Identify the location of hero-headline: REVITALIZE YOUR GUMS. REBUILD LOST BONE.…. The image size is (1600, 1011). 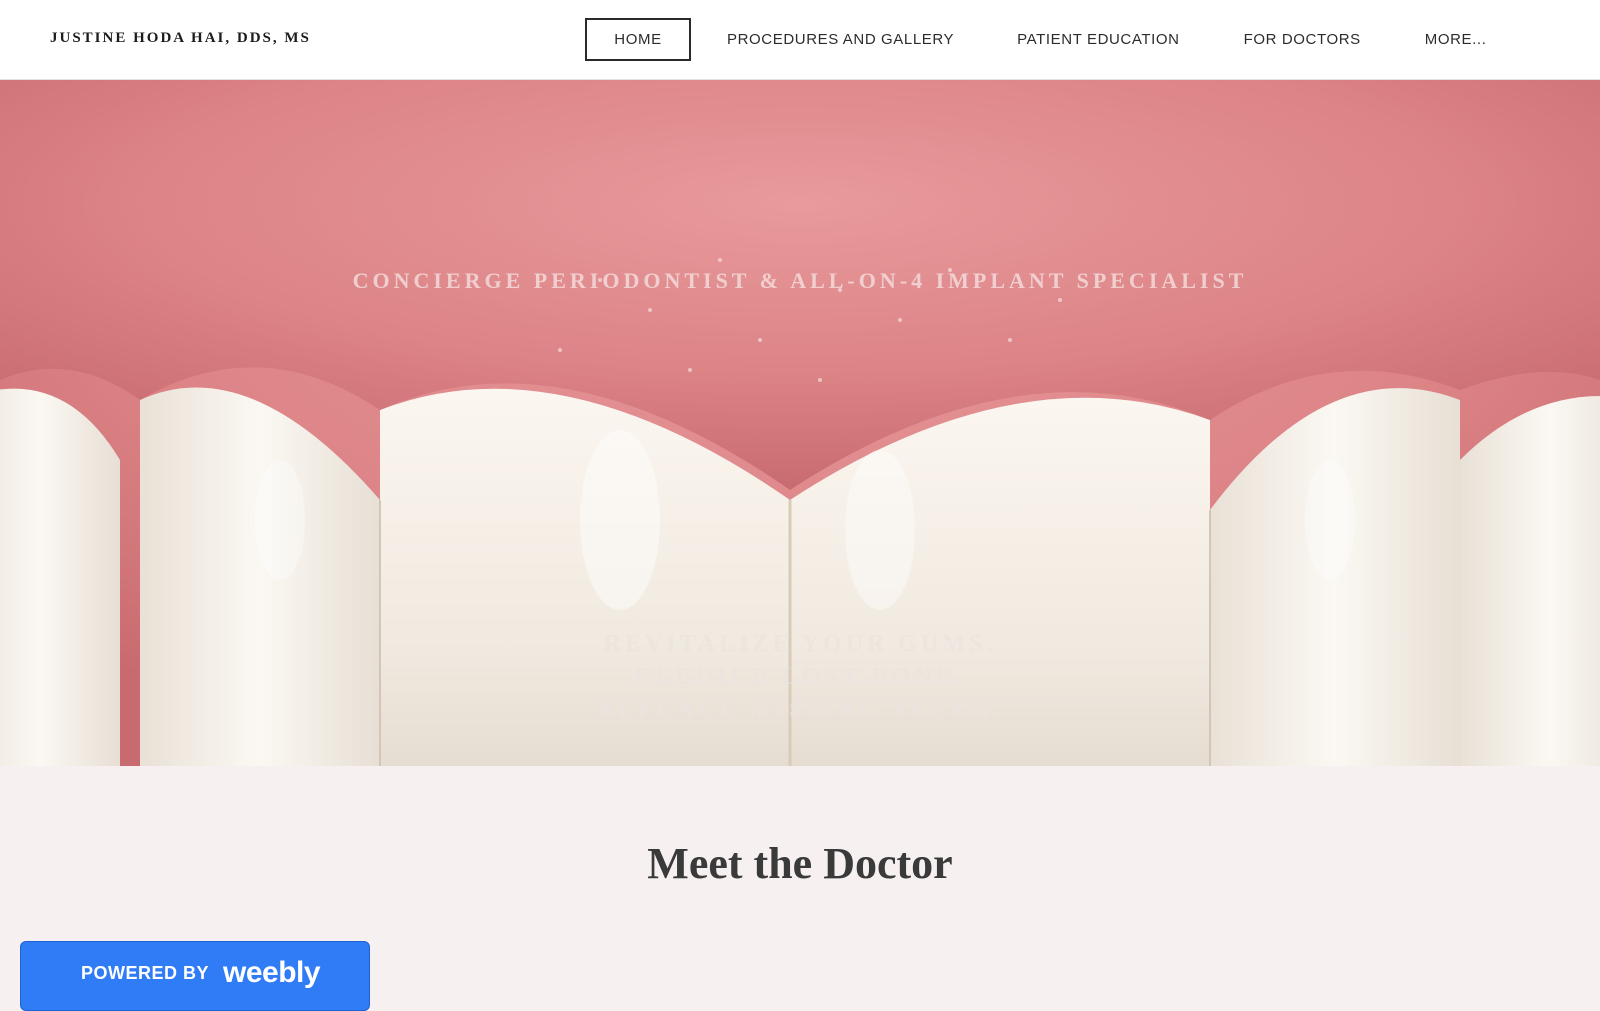
(800, 677).